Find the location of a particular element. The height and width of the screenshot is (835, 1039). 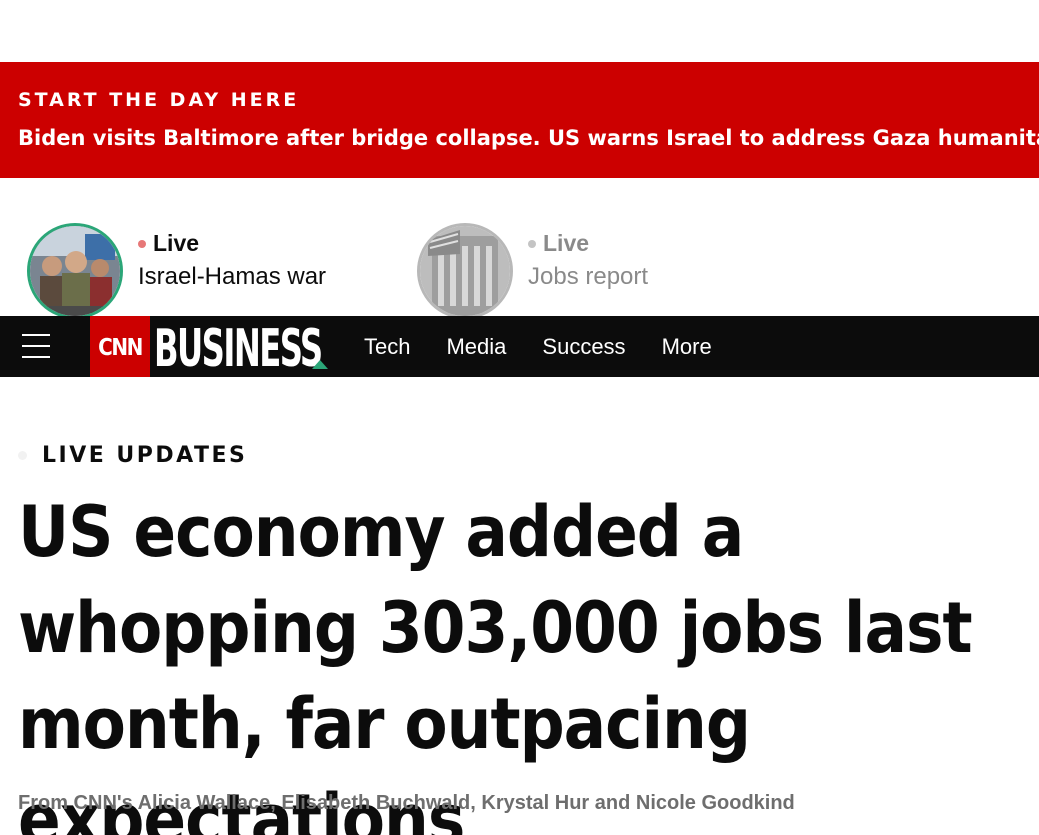

business-section-title: BUSINESS is located at coordinates (238, 348).